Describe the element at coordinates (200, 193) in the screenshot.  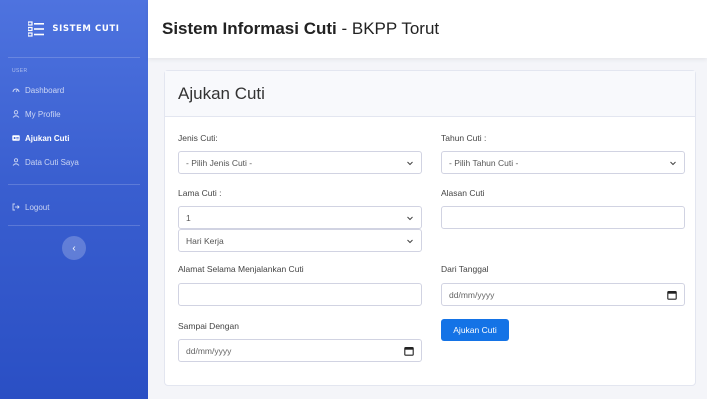
I see `lama-cuti-label: Lama Cuti :` at that location.